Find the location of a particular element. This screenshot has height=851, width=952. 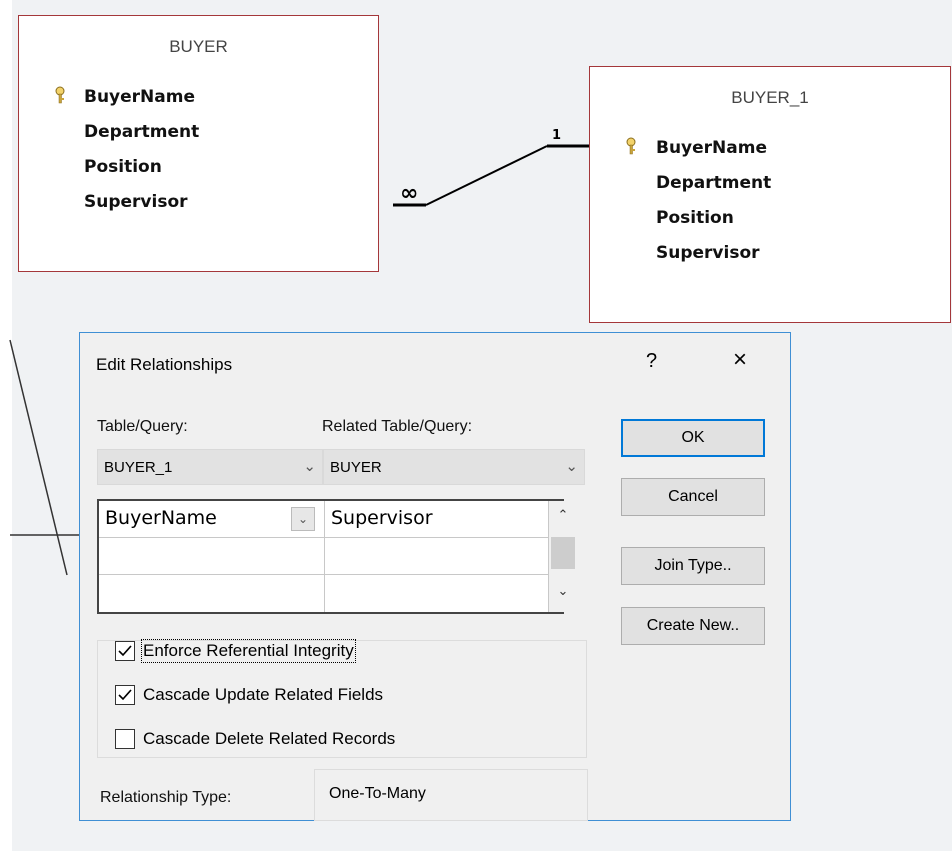

other-relationship-line is located at coordinates (38, 457).